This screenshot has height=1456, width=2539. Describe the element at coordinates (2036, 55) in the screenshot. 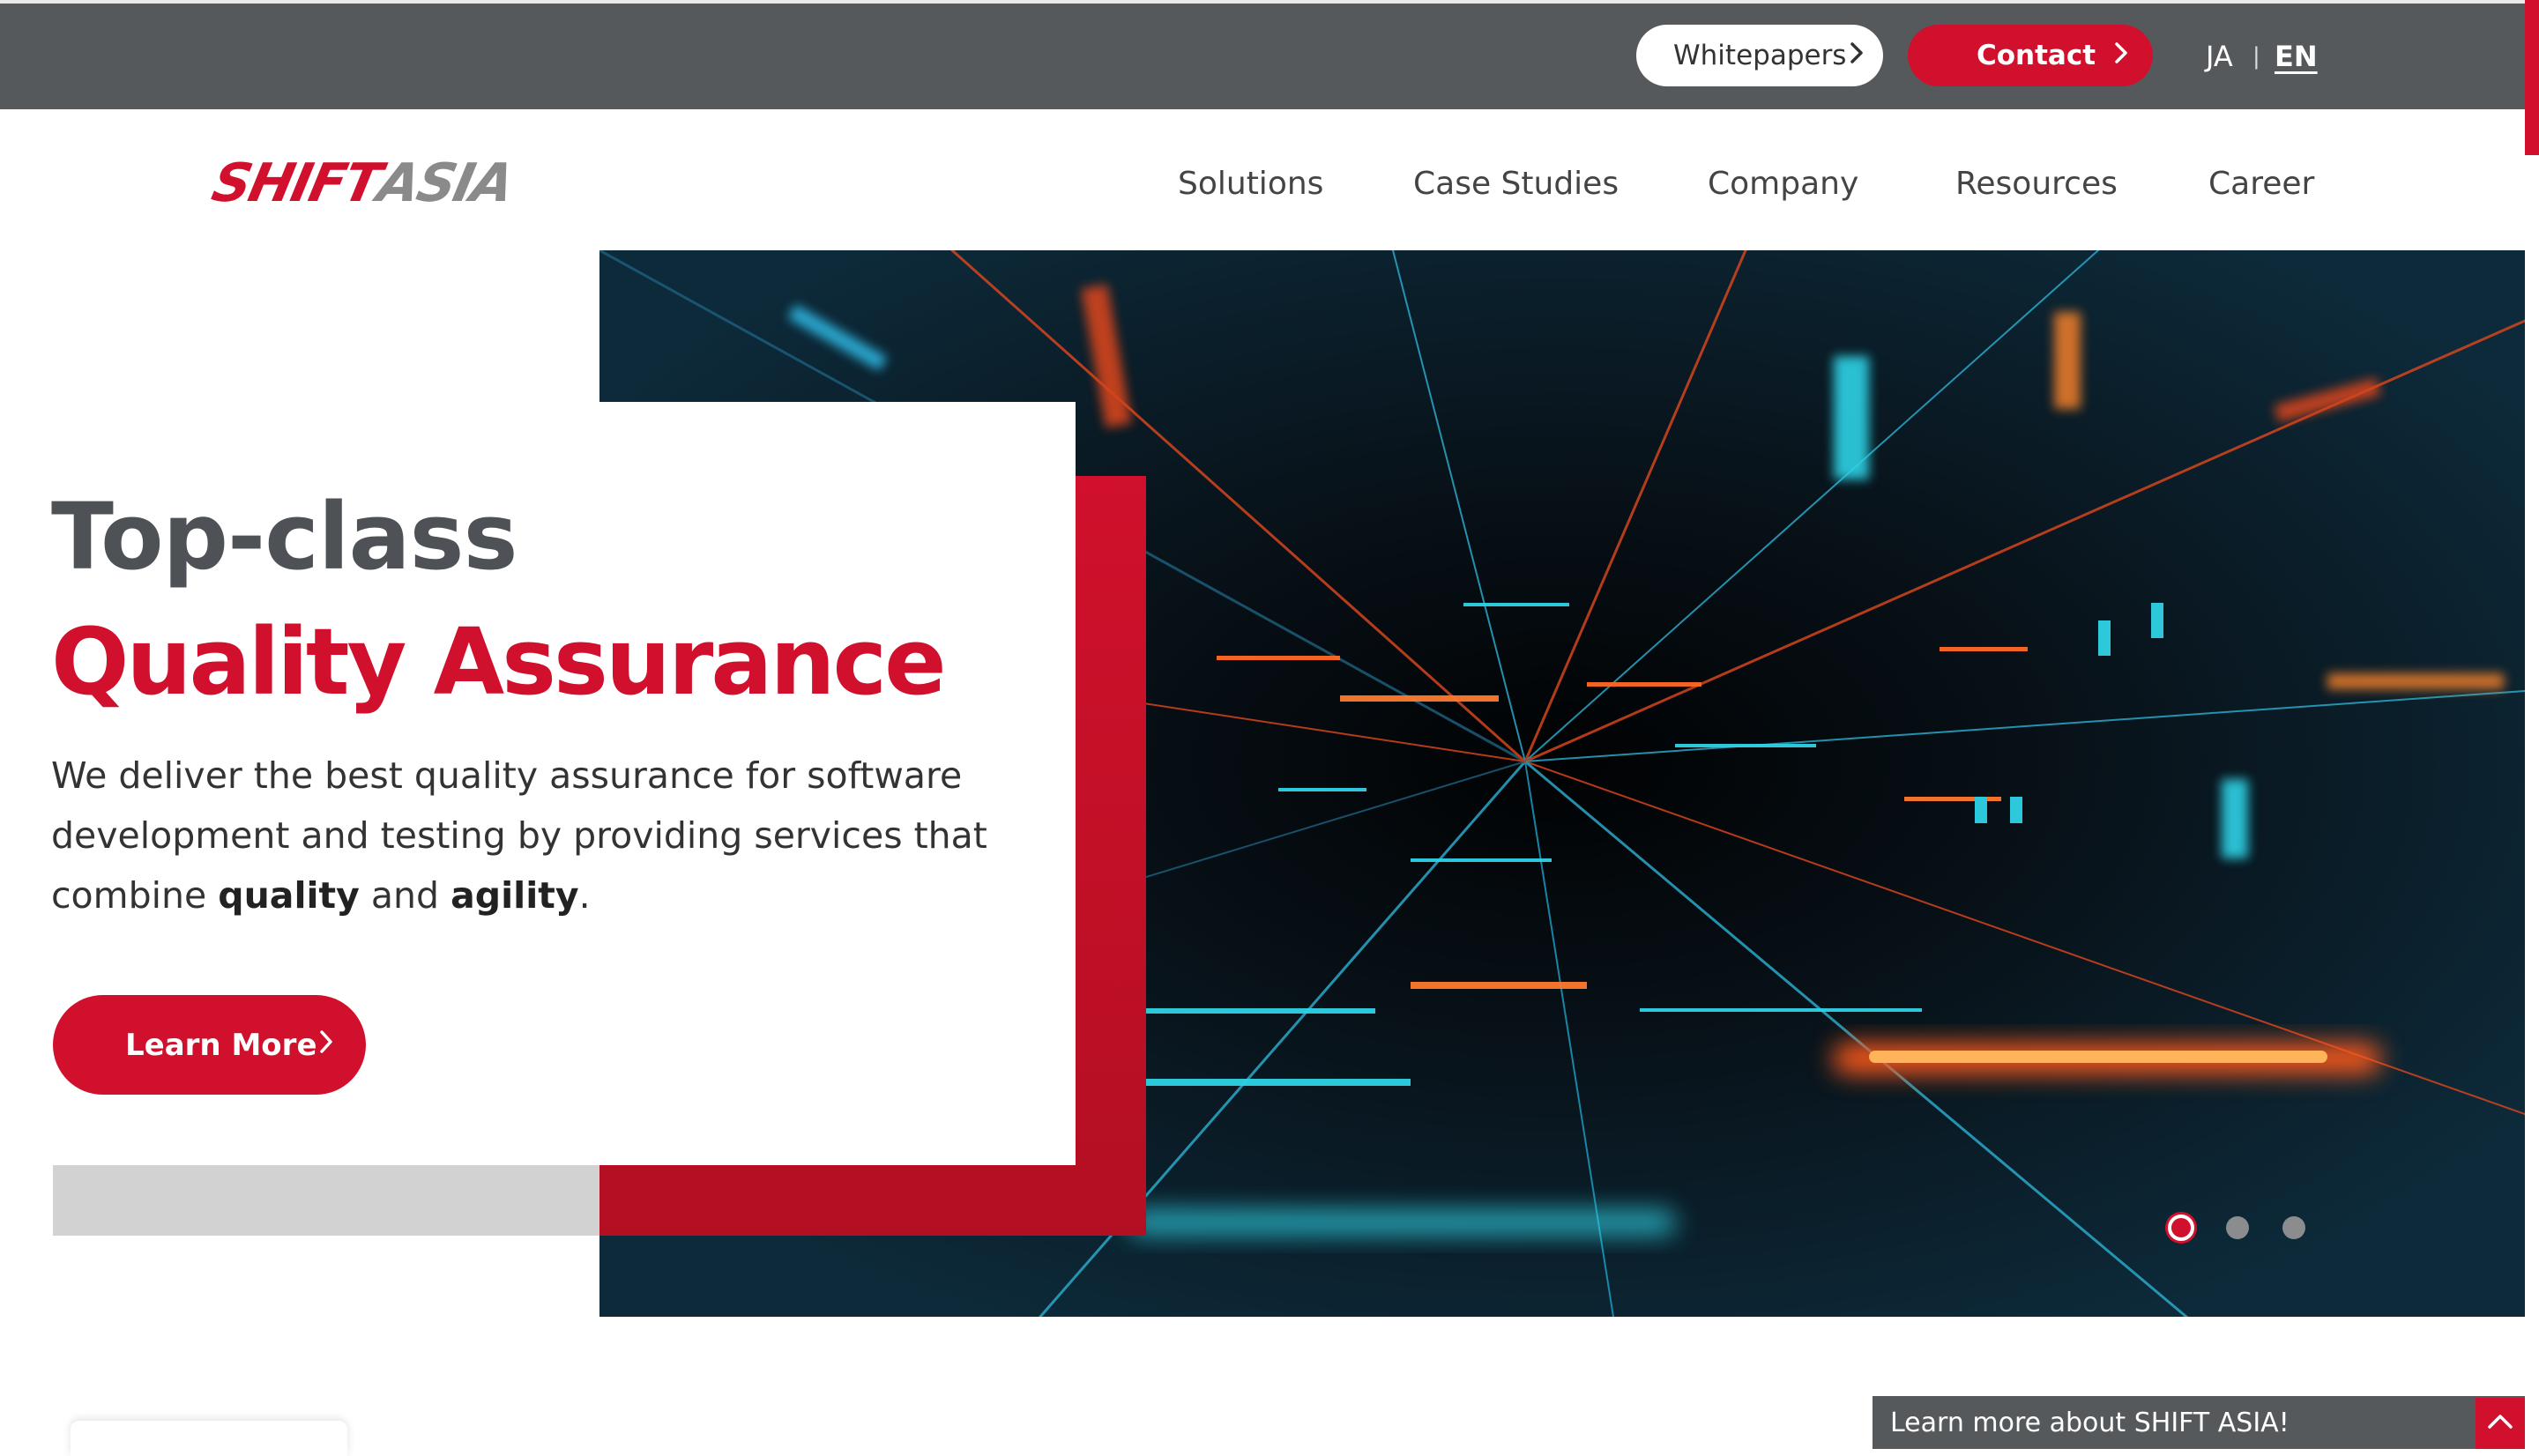

I see `contact-label: Contact` at that location.